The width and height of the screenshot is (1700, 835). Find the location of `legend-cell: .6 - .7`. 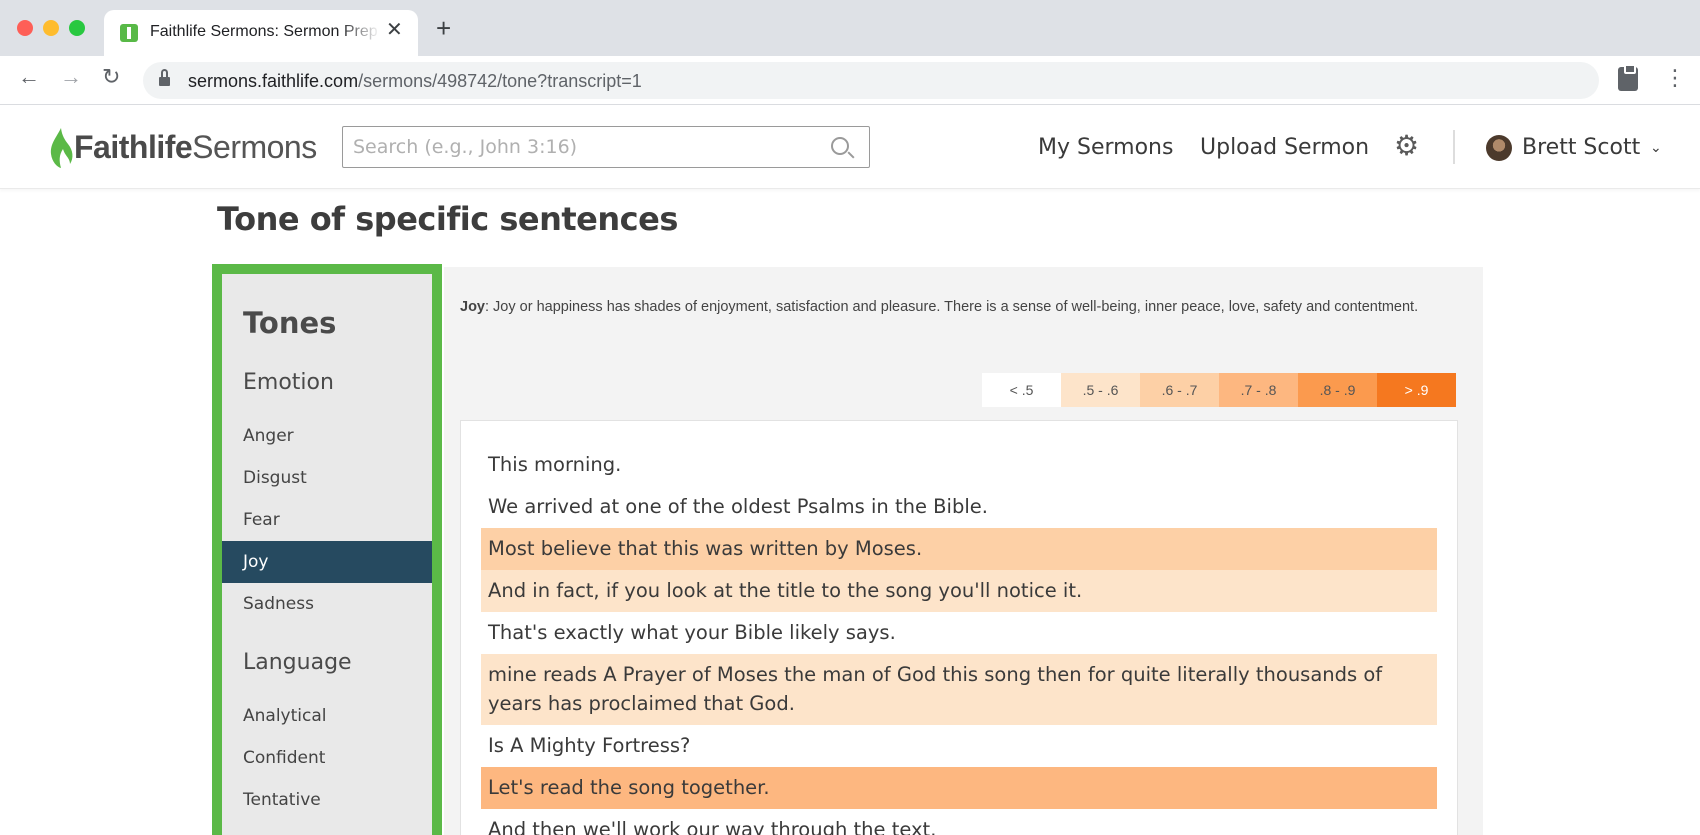

legend-cell: .6 - .7 is located at coordinates (1179, 390).